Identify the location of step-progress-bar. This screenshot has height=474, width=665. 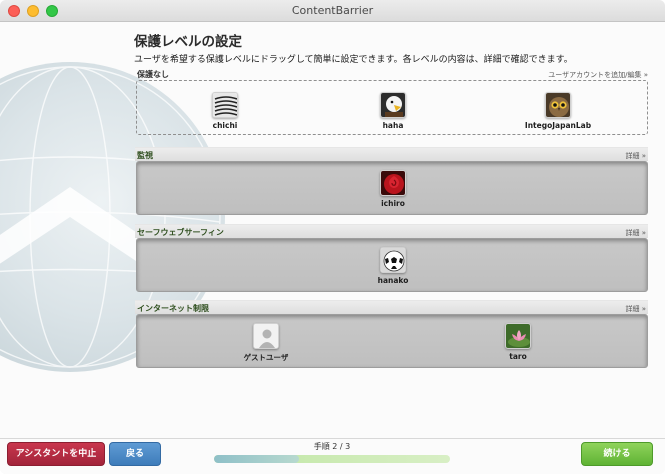
(332, 459).